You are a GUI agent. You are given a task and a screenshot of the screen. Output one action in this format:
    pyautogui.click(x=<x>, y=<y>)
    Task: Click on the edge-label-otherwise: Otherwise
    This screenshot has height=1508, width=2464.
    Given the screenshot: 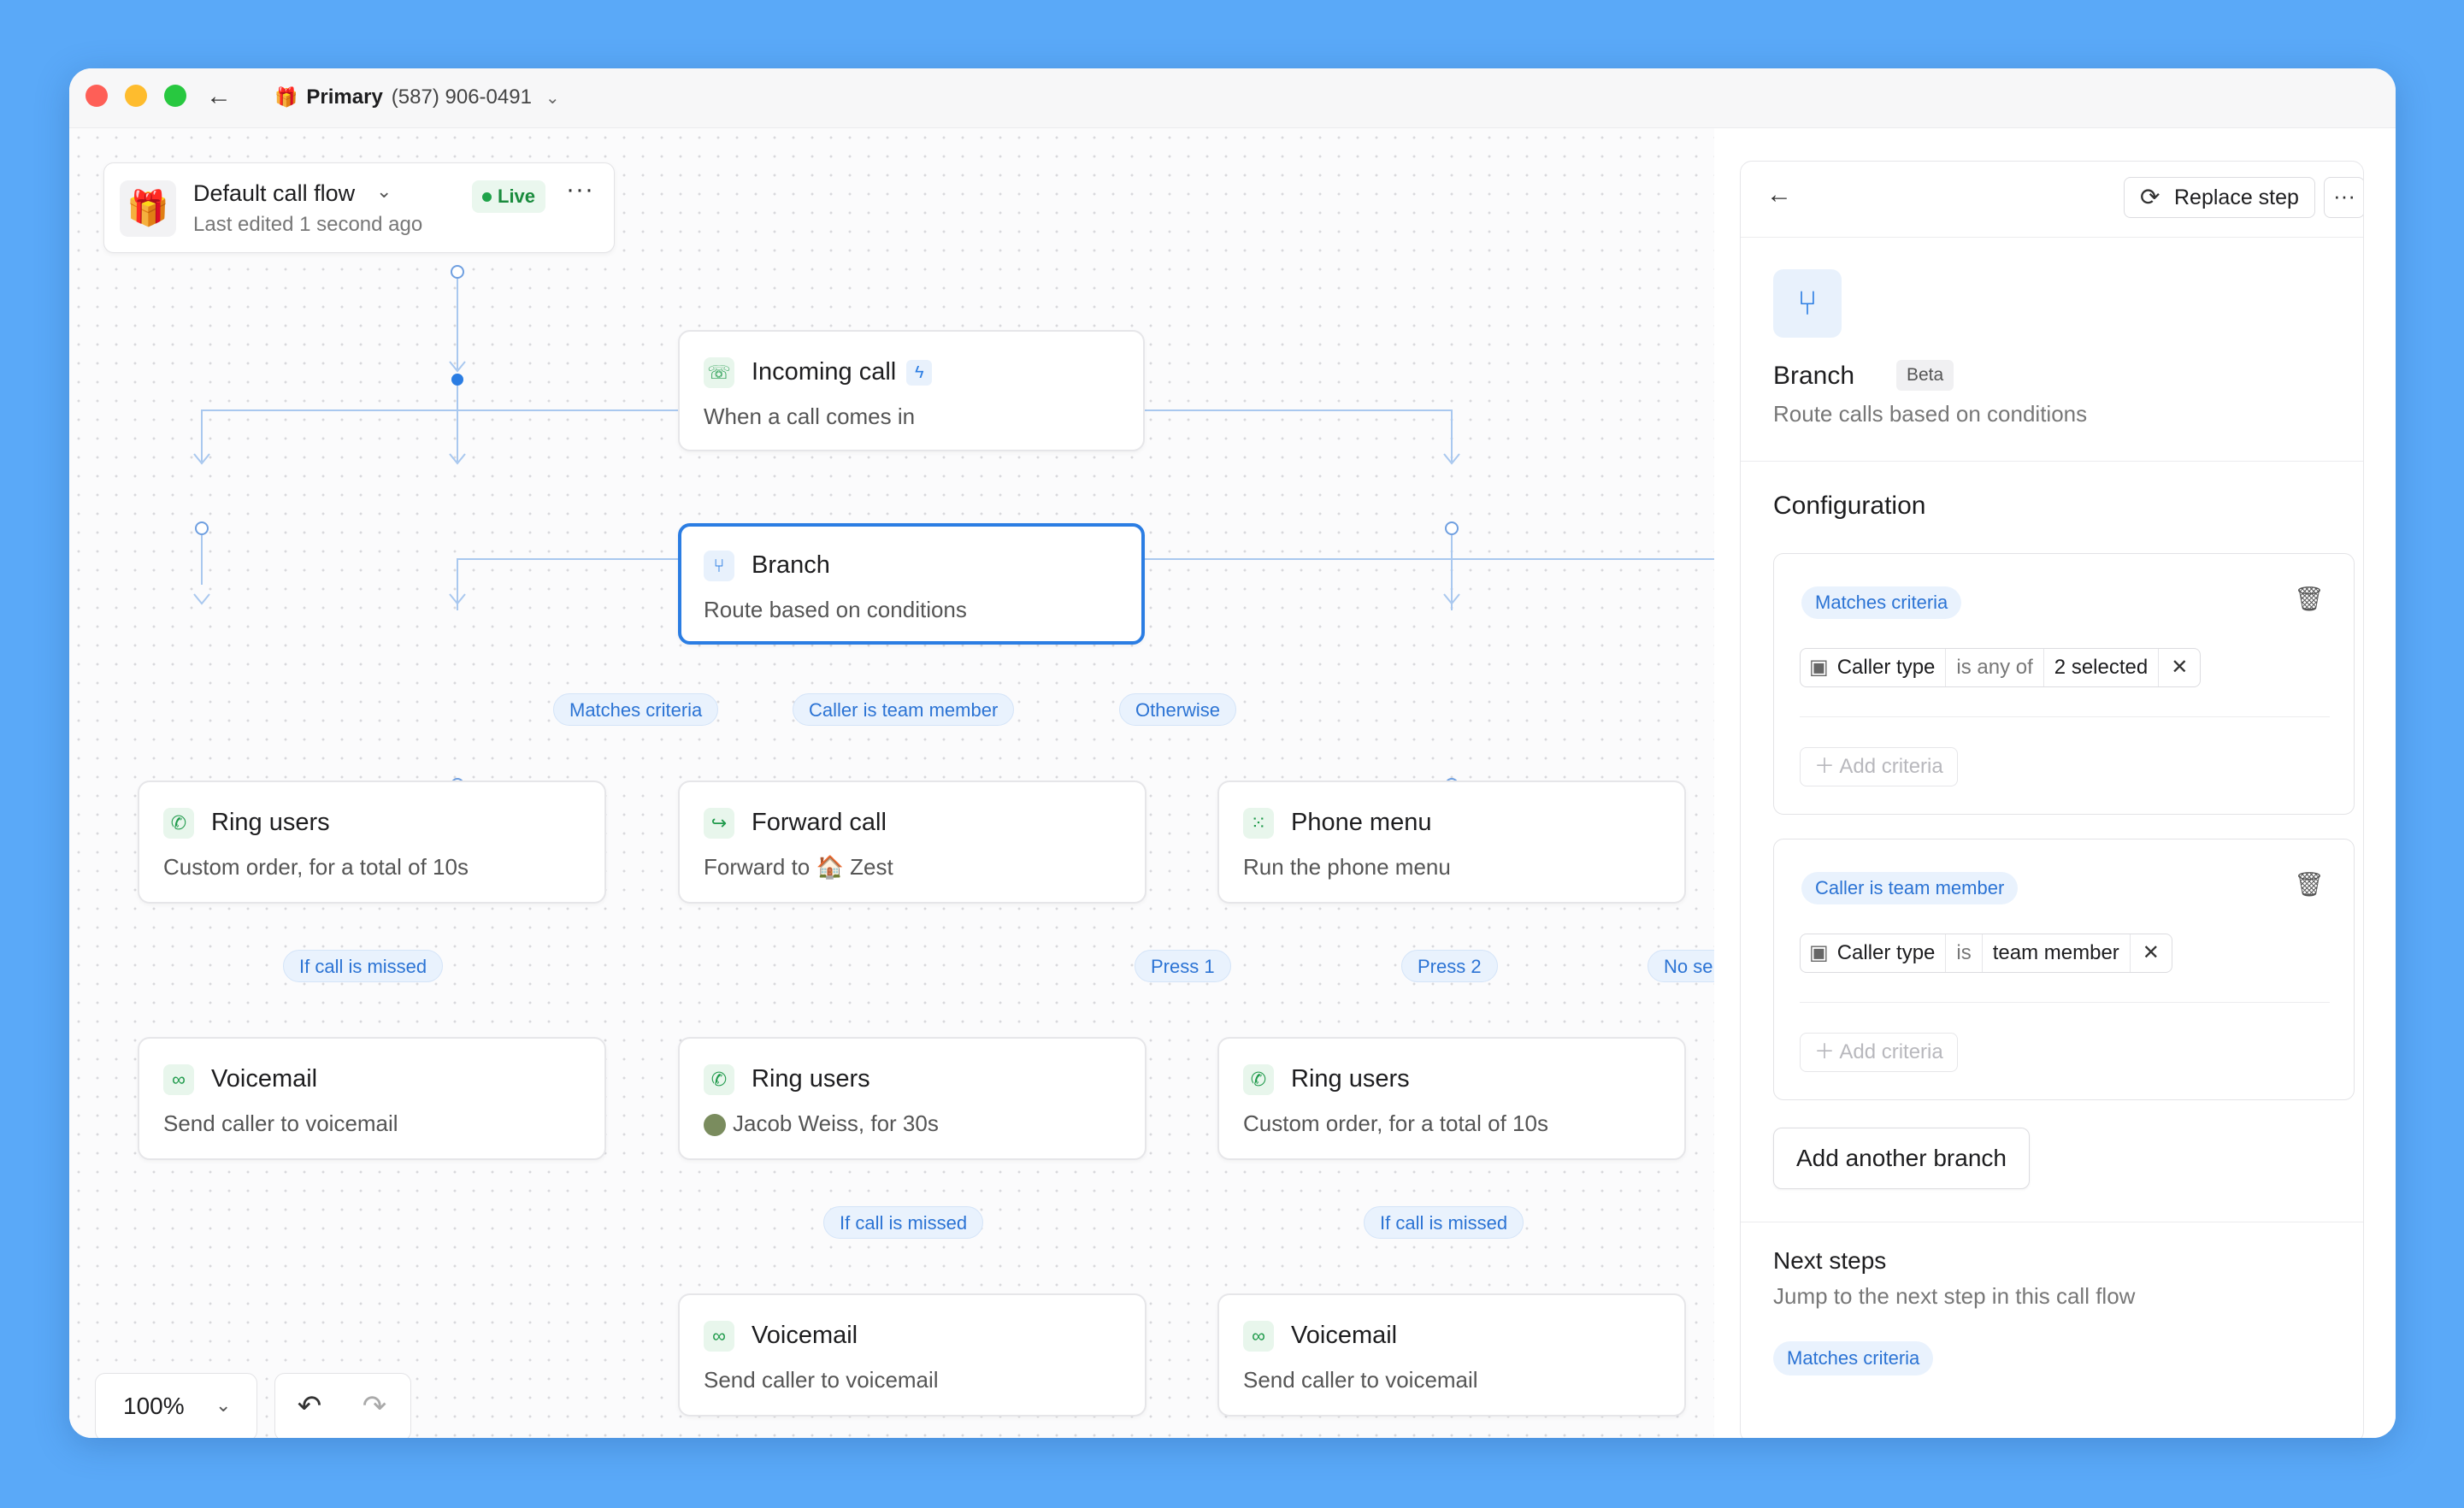 What is the action you would take?
    pyautogui.click(x=1178, y=709)
    